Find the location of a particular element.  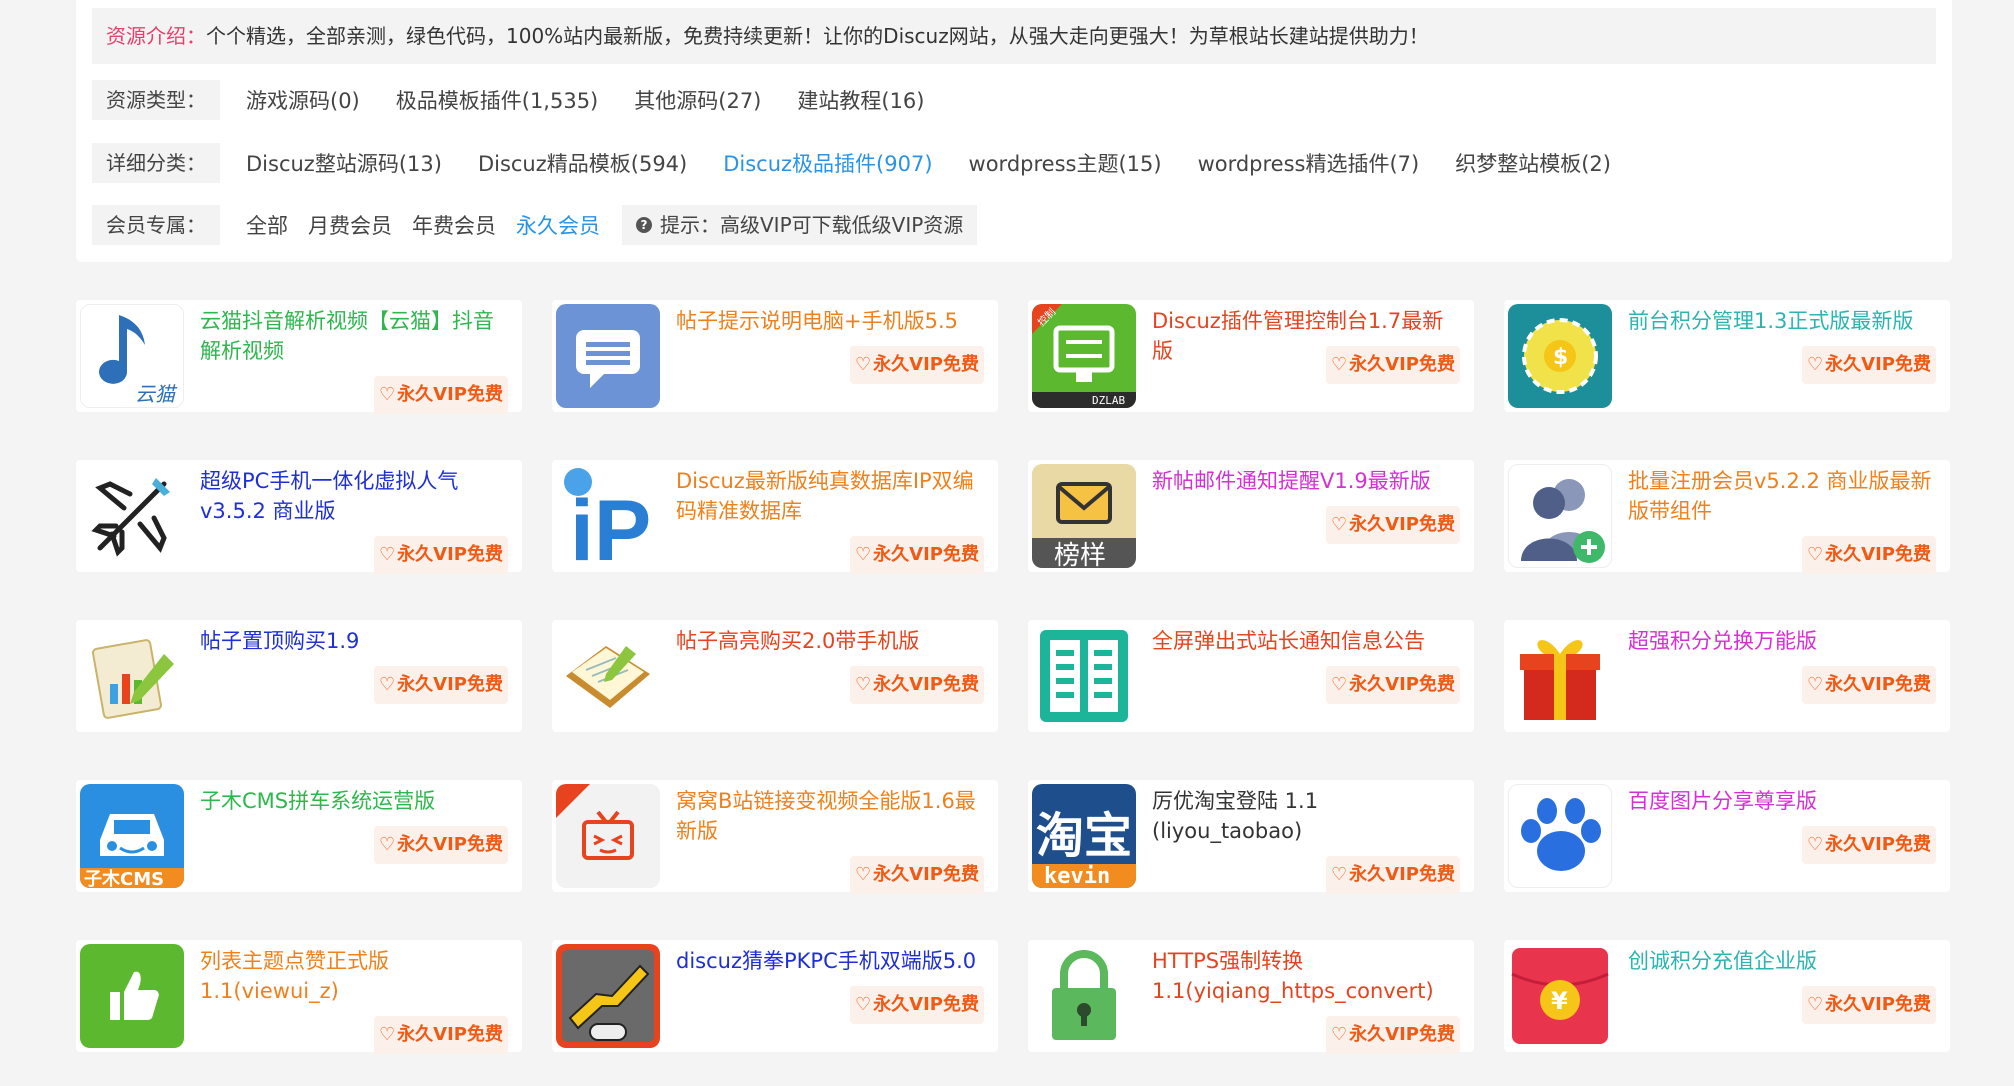

filter-option: wordpress主题(15) is located at coordinates (1065, 163).